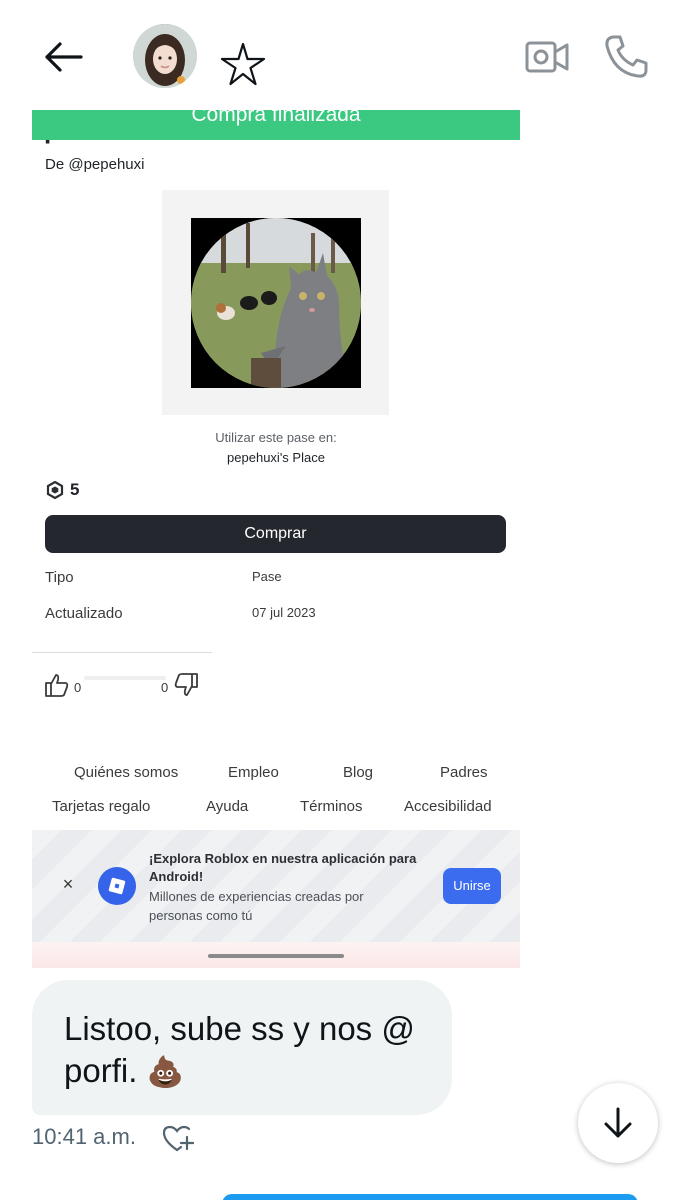 The image size is (697, 1200). What do you see at coordinates (101, 806) in the screenshot?
I see `footer-link-gift-cards: Tarjetas regalo` at bounding box center [101, 806].